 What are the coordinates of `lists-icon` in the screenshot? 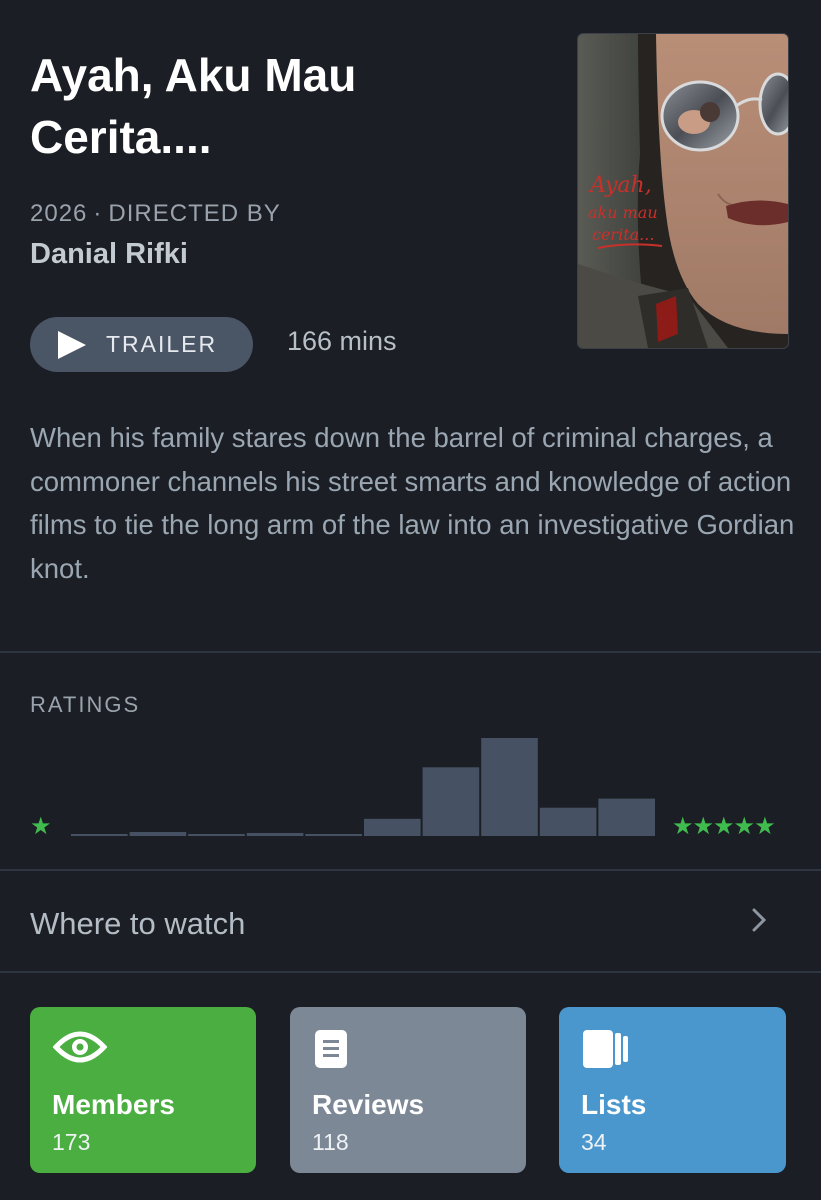 It's located at (605, 1049).